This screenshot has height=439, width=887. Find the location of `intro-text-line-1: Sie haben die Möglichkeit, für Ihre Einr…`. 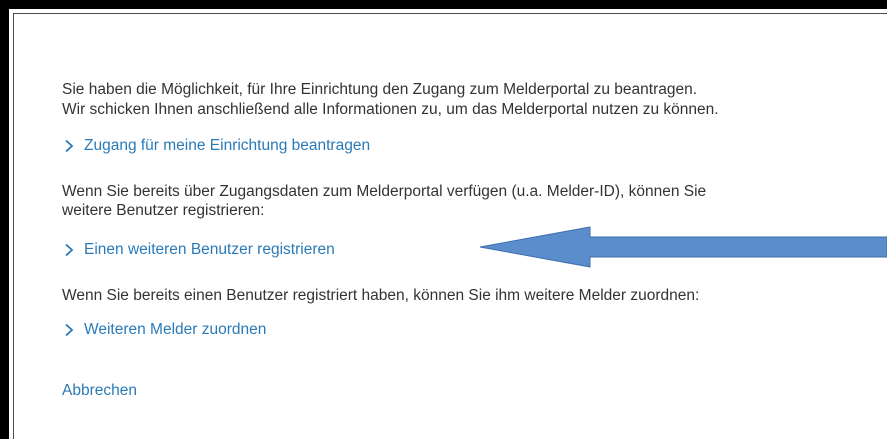

intro-text-line-1: Sie haben die Möglichkeit, für Ihre Einr… is located at coordinates (380, 89).